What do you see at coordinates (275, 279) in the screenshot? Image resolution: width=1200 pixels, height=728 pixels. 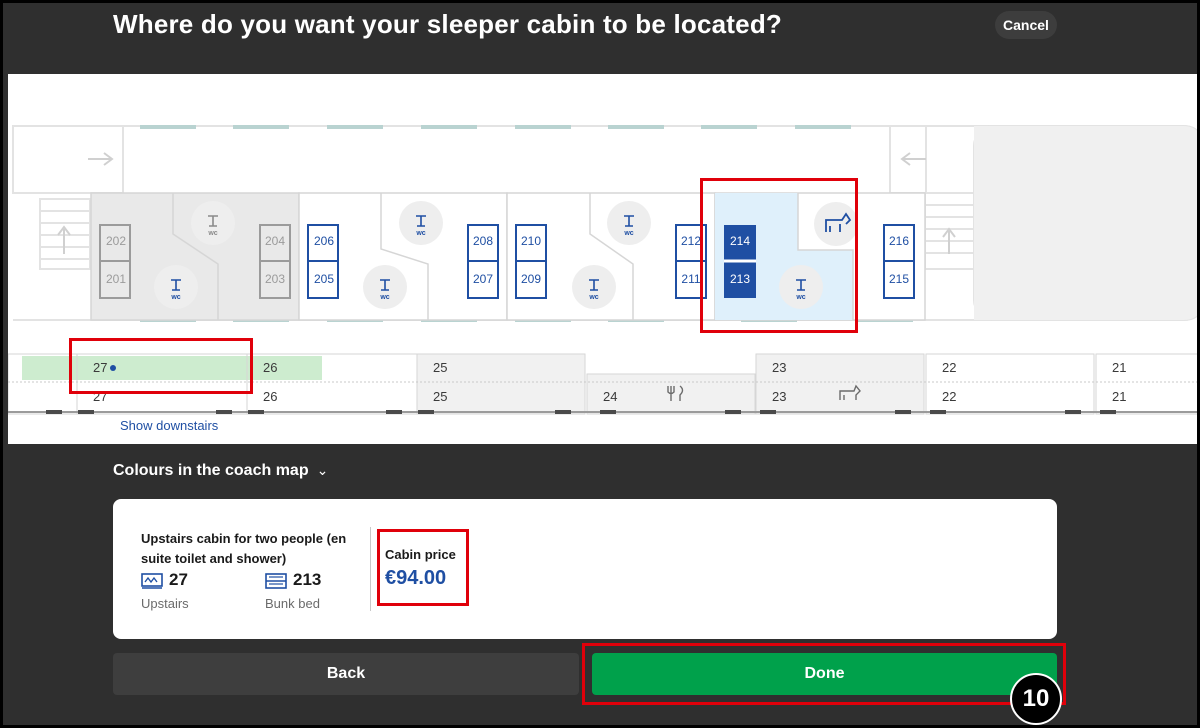 I see `cabin-203: 203` at bounding box center [275, 279].